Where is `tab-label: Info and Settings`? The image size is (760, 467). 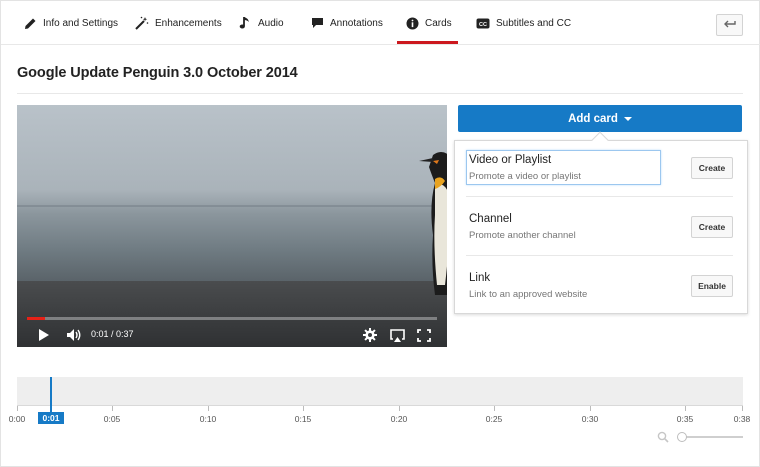
tab-label: Info and Settings is located at coordinates (81, 23).